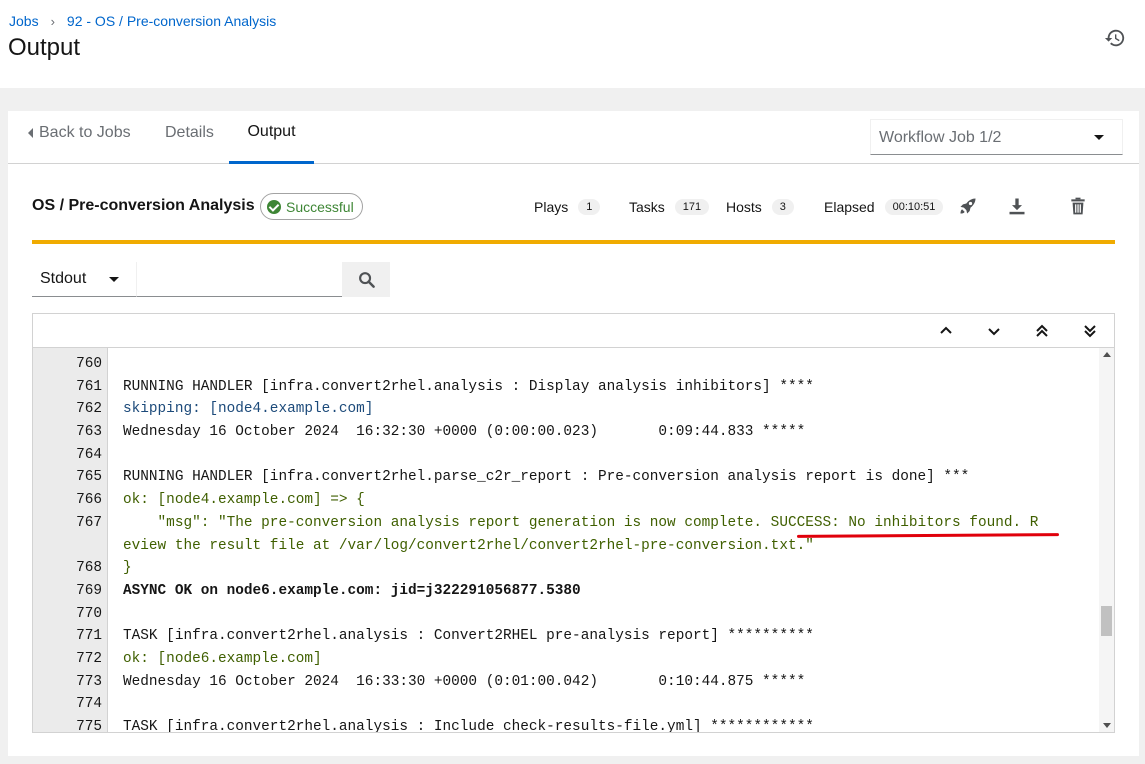  What do you see at coordinates (225, 409) in the screenshot?
I see `output-line: 762 skipping: [node4.example.com]` at bounding box center [225, 409].